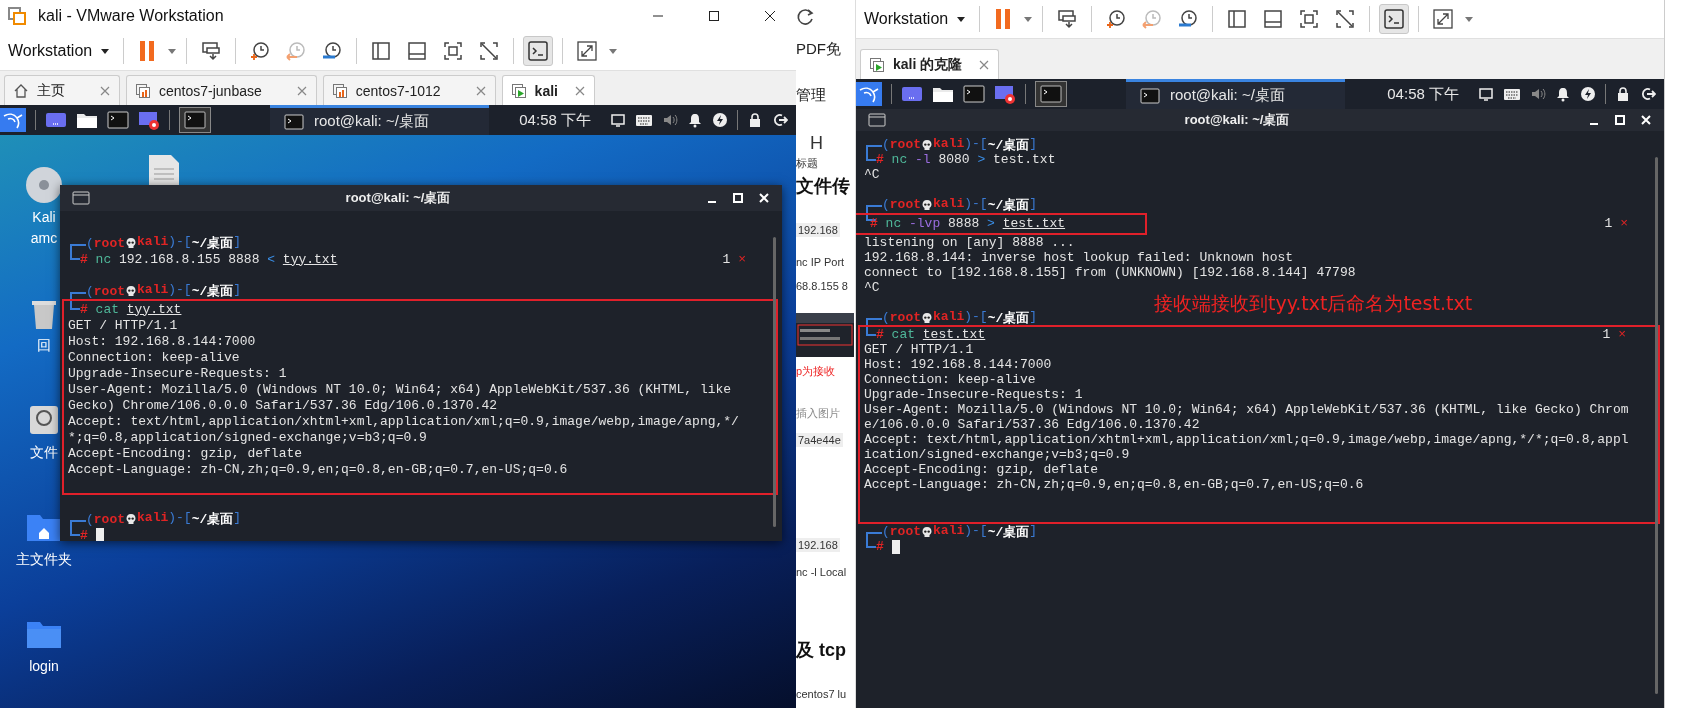 This screenshot has height=708, width=1687. I want to click on annotation-text: 接收端接收到tyy.txt后命名为test.txt, so click(1313, 303).